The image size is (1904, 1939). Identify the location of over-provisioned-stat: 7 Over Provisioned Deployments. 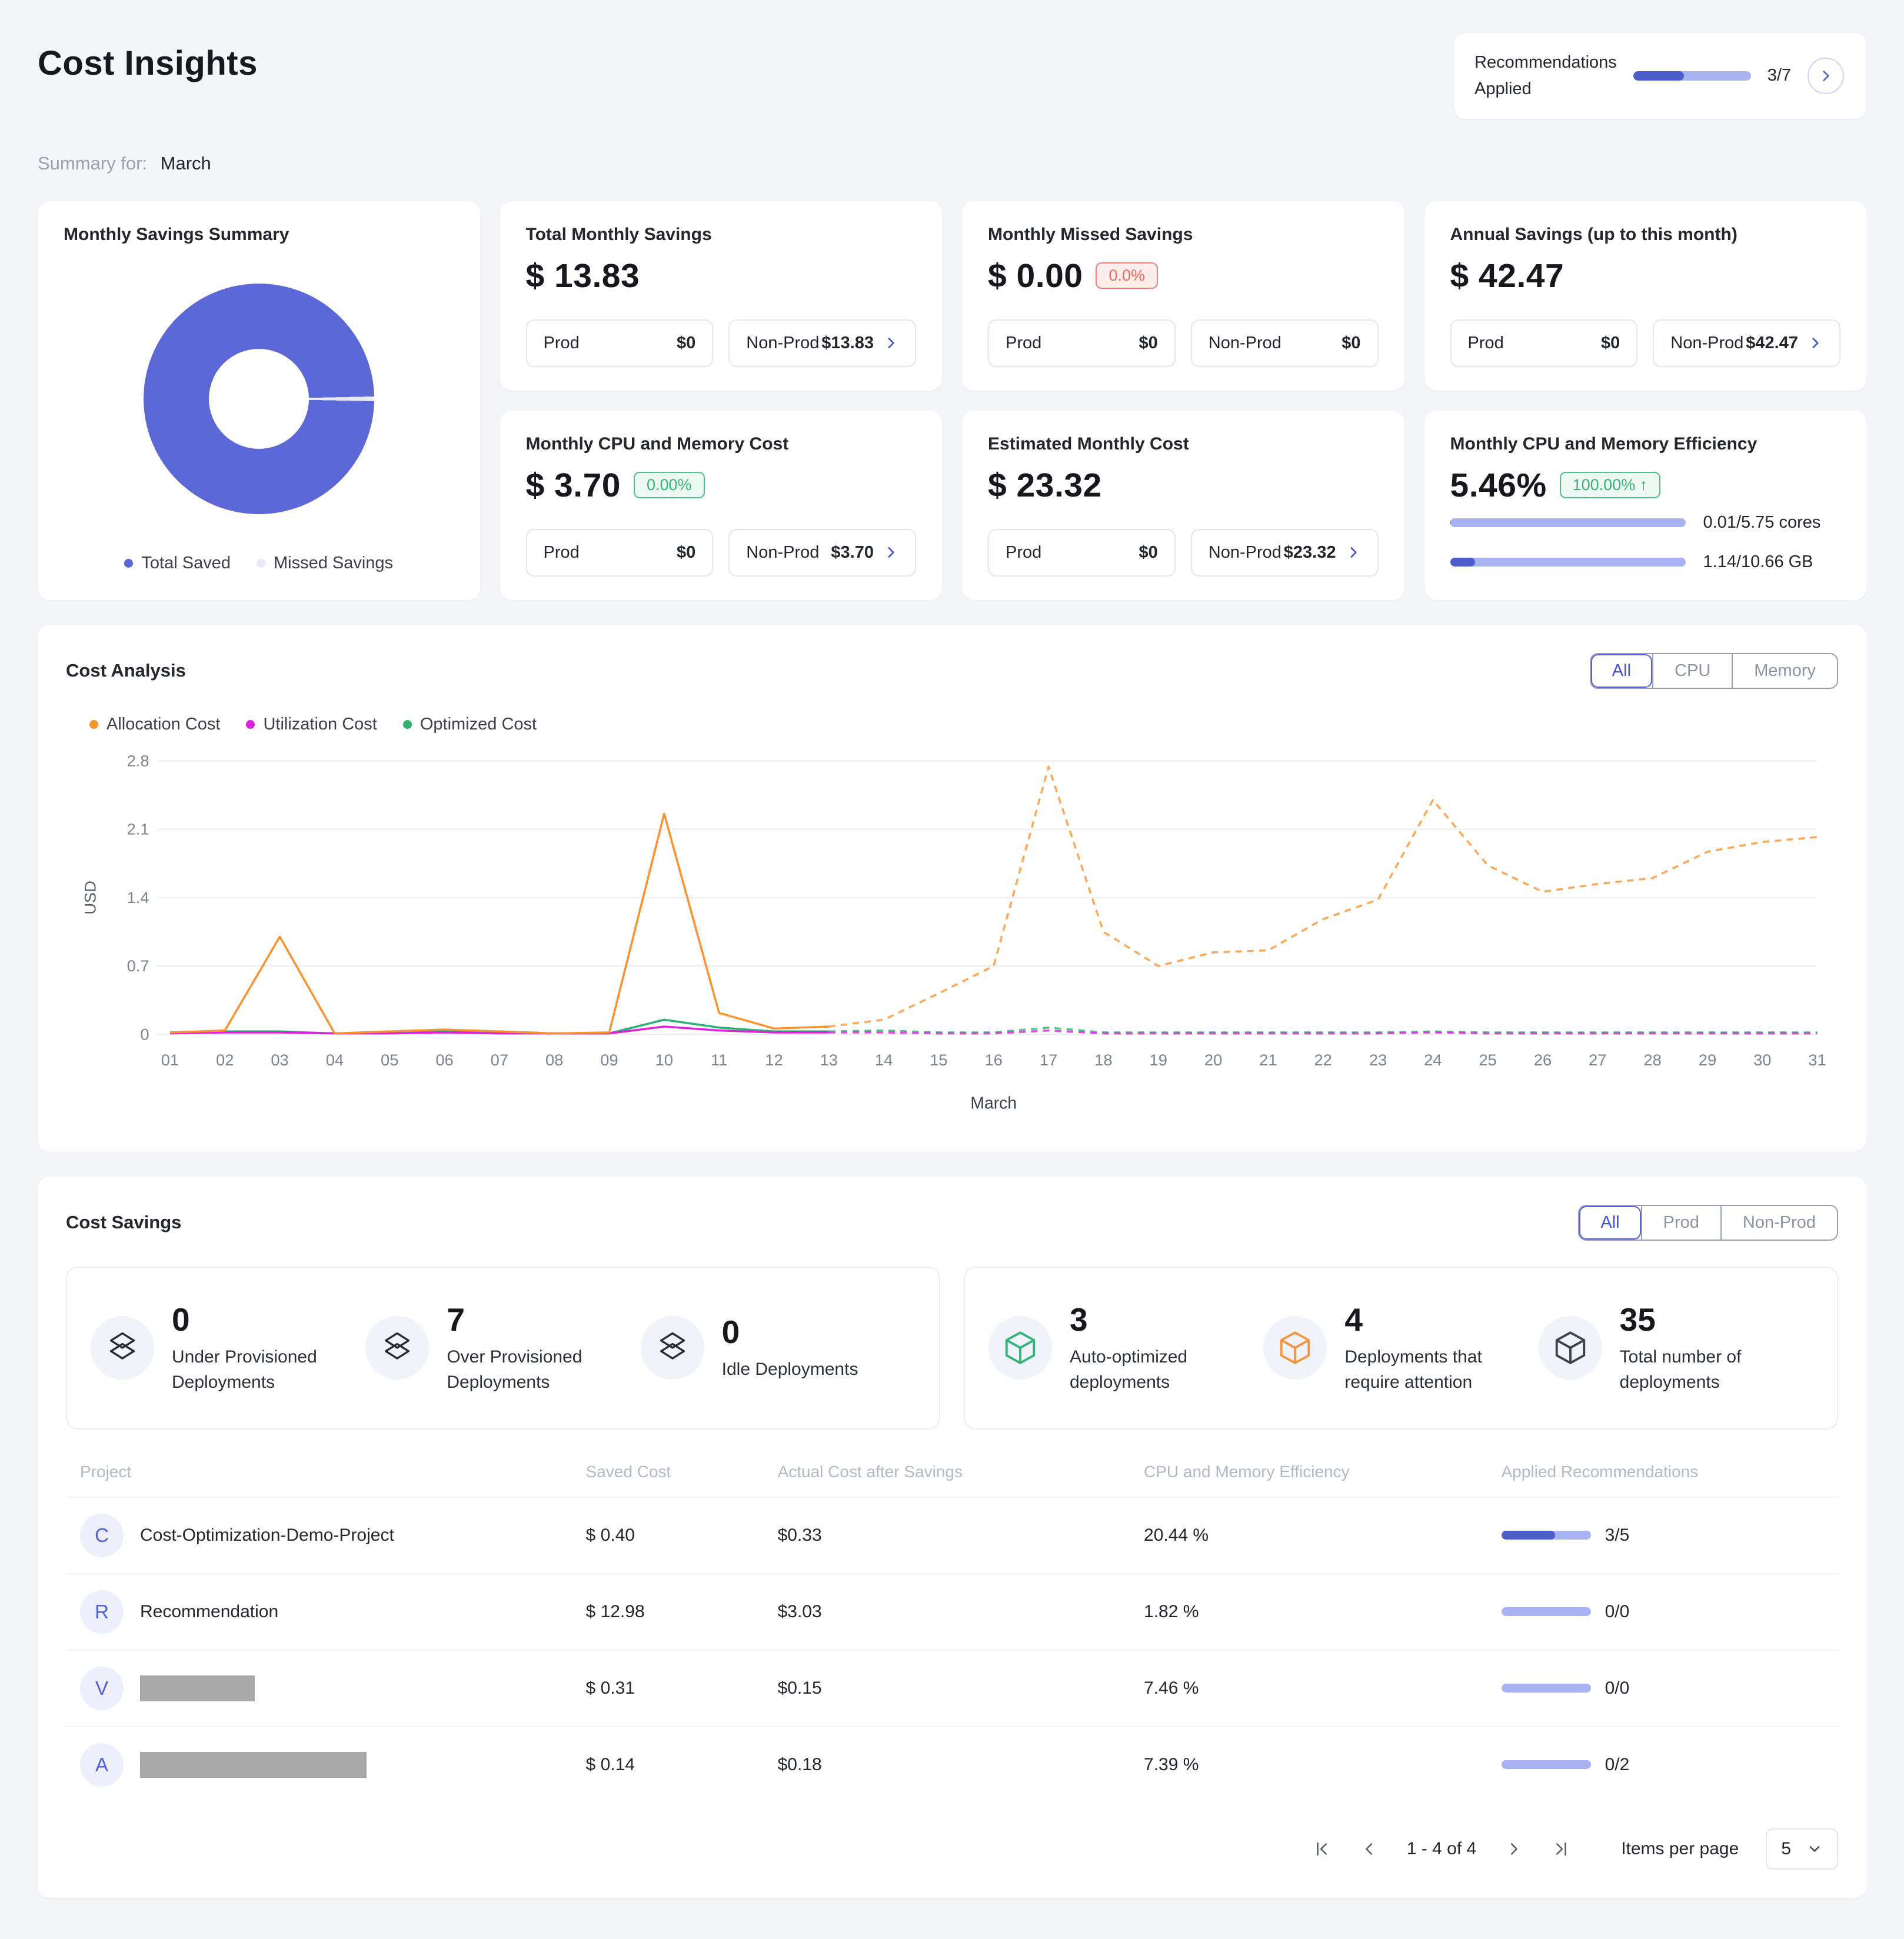
(502, 1348).